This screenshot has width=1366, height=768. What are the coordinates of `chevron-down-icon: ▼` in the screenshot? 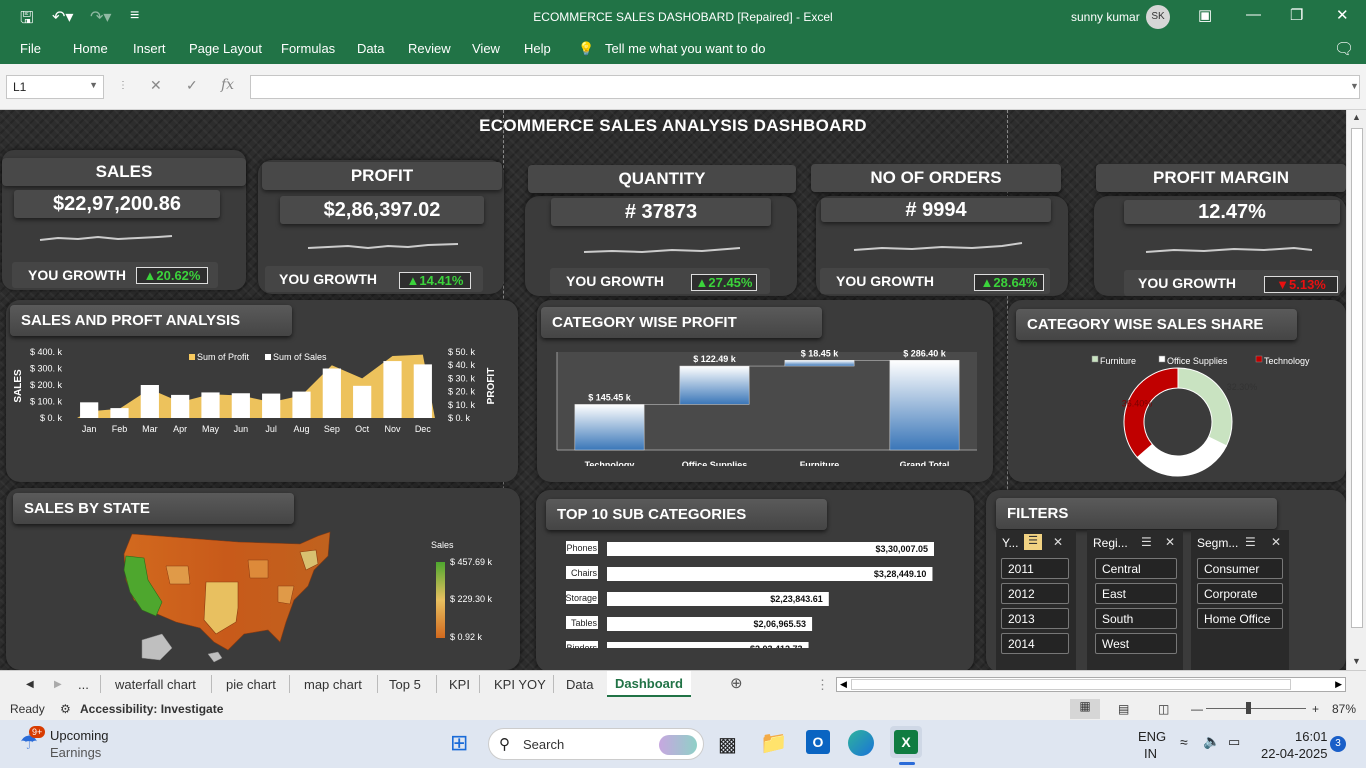 It's located at (93, 85).